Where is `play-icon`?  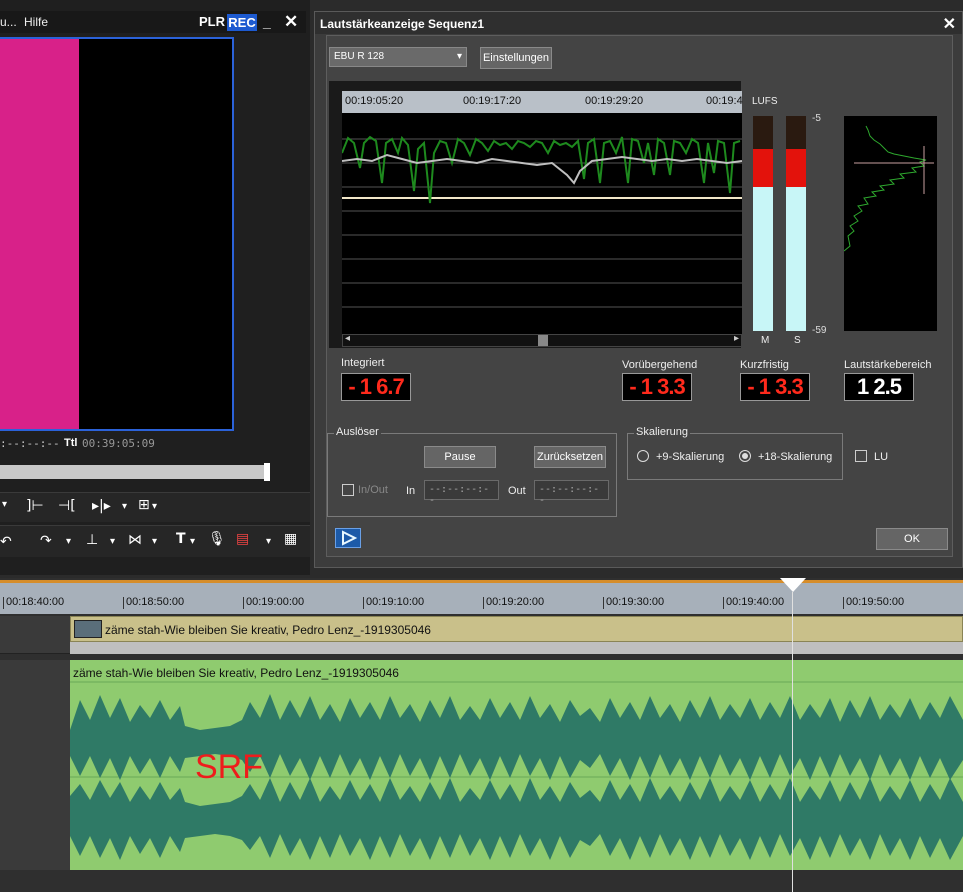
play-icon is located at coordinates (348, 538).